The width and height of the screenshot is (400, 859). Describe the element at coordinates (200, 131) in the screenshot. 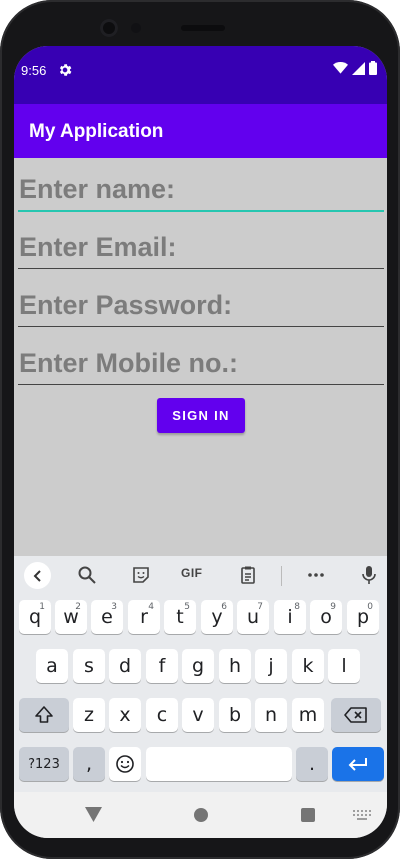

I see `app-bar: My Application` at that location.